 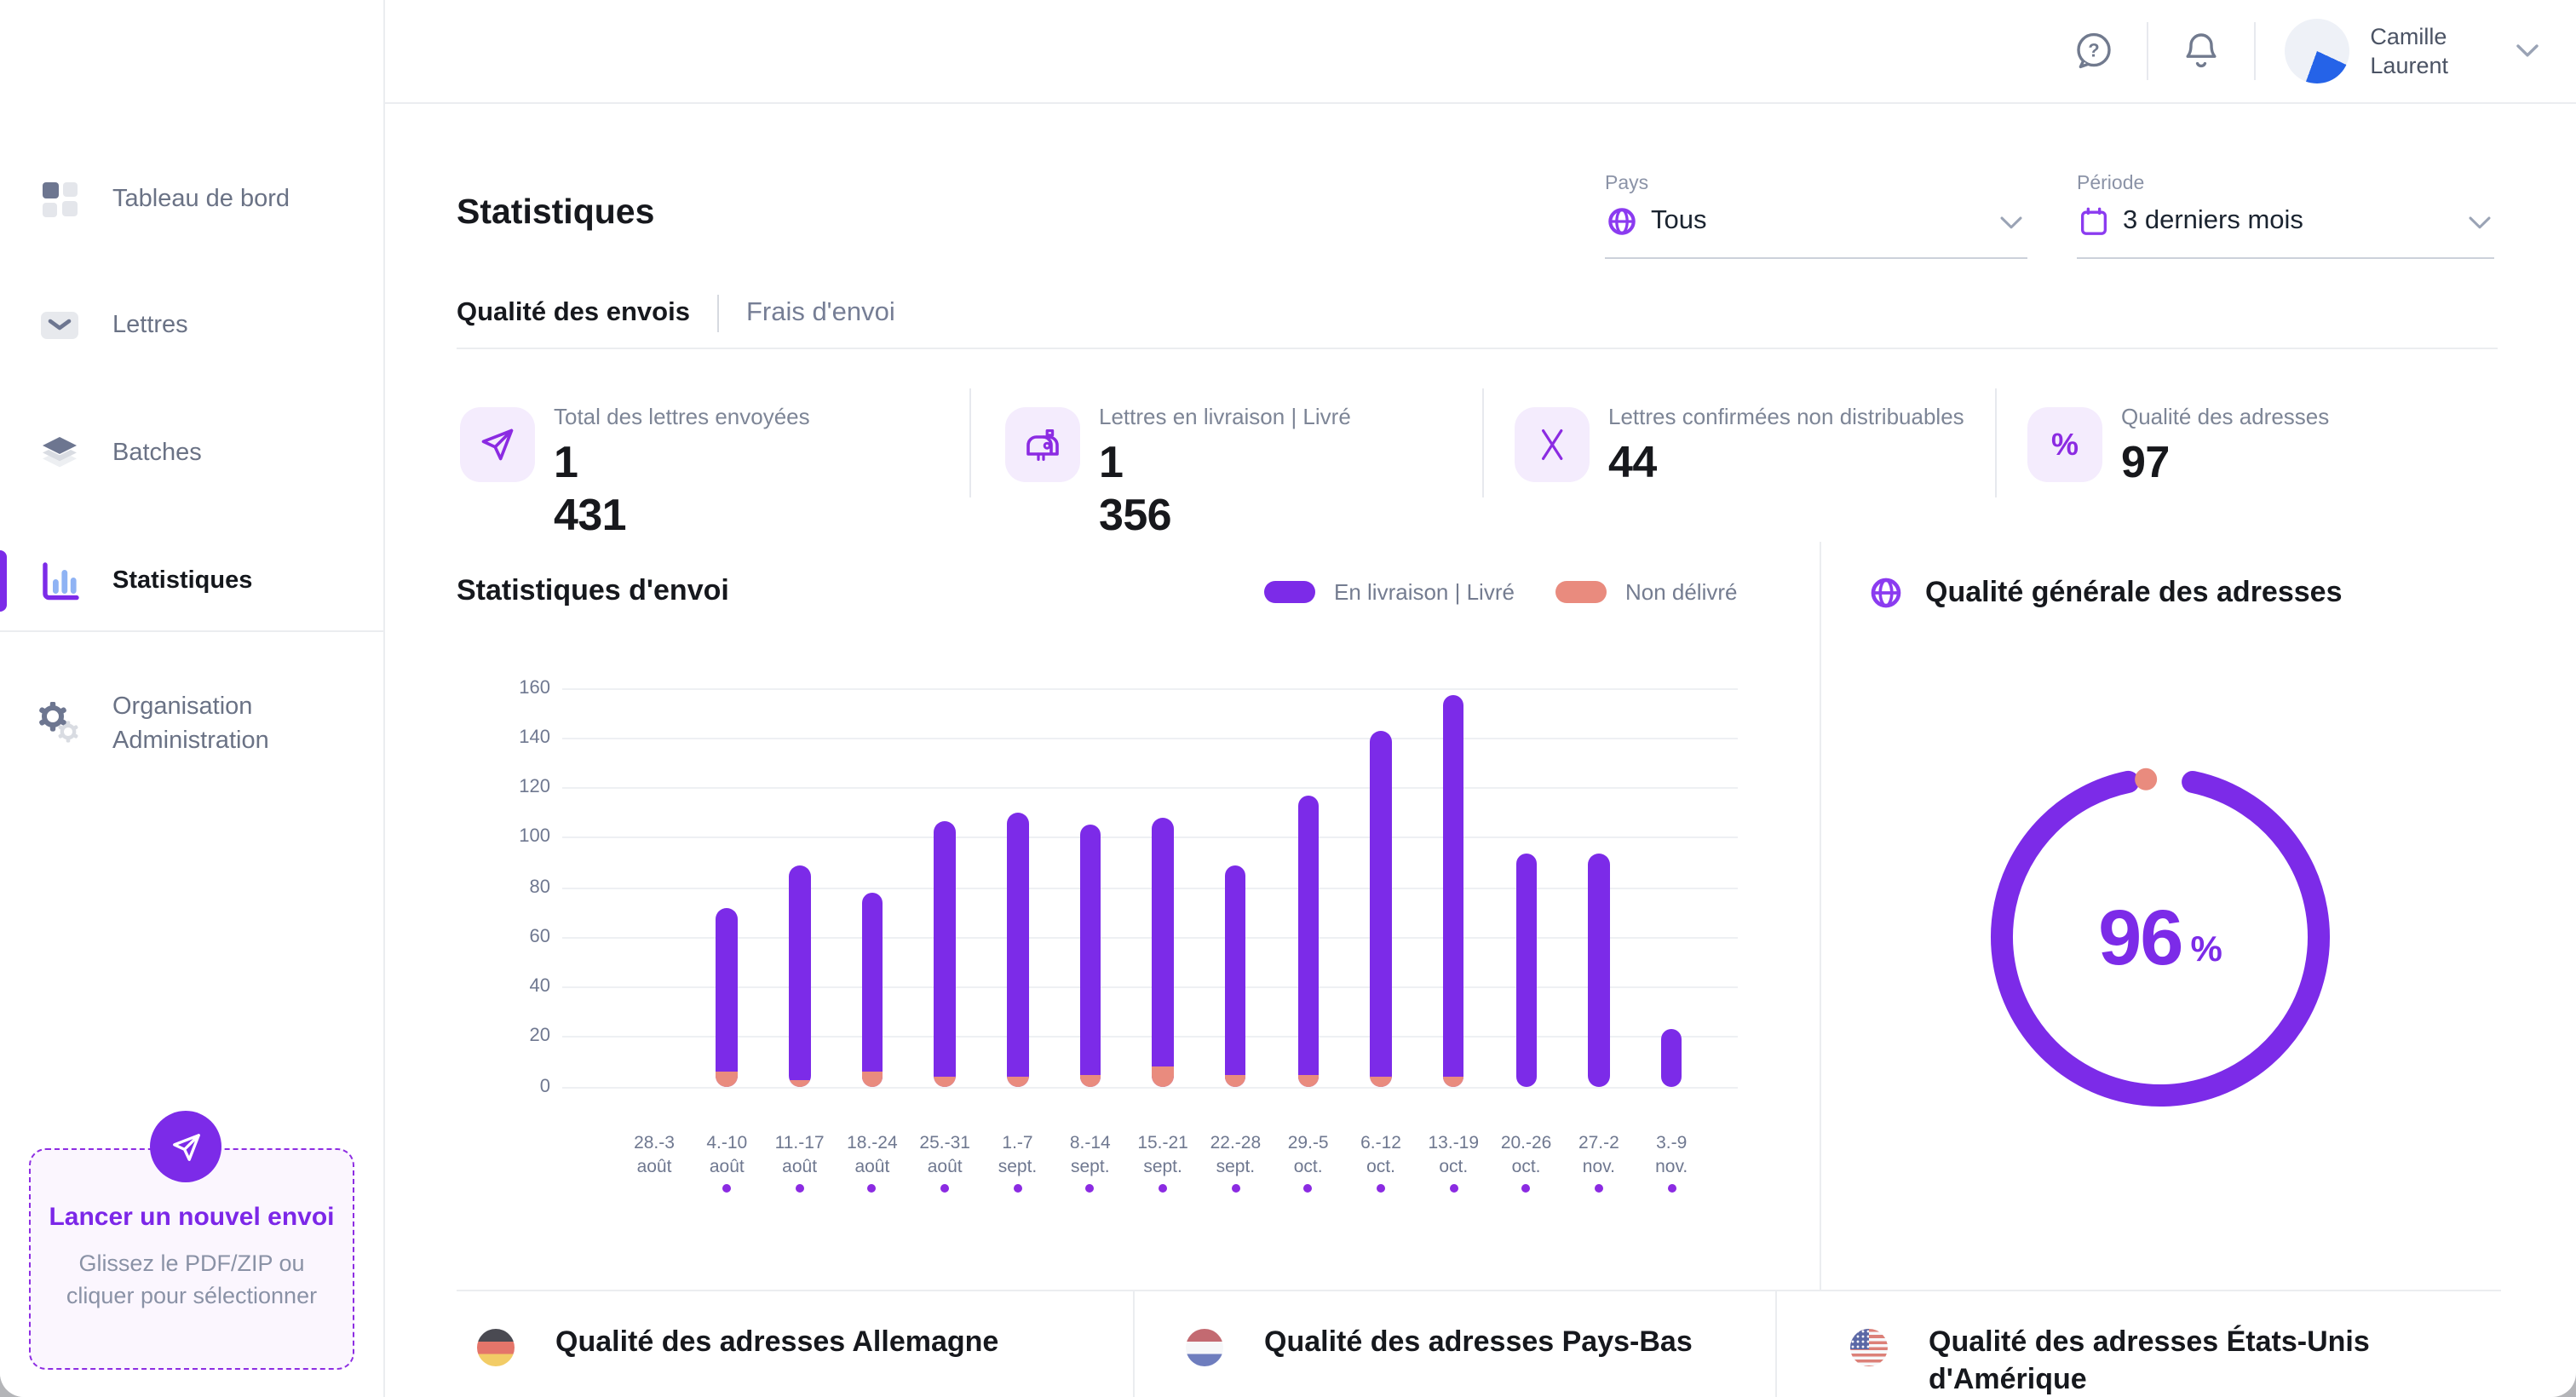 What do you see at coordinates (540, 937) in the screenshot?
I see `y-axis-tick: 60` at bounding box center [540, 937].